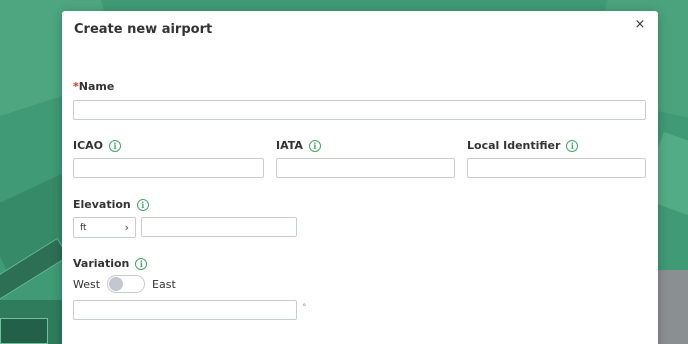 This screenshot has height=344, width=688. I want to click on iata-label-text: IATA, so click(289, 145).